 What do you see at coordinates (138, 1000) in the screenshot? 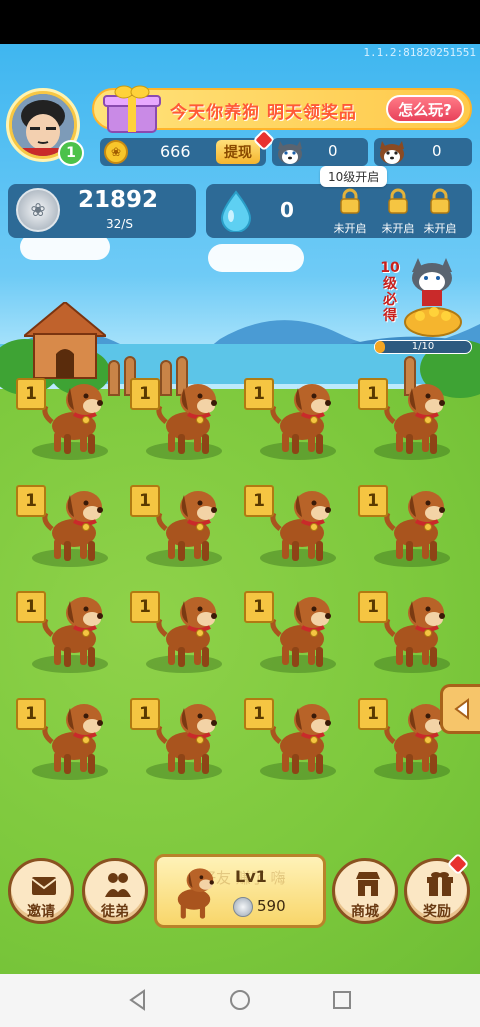
I see `back-icon` at bounding box center [138, 1000].